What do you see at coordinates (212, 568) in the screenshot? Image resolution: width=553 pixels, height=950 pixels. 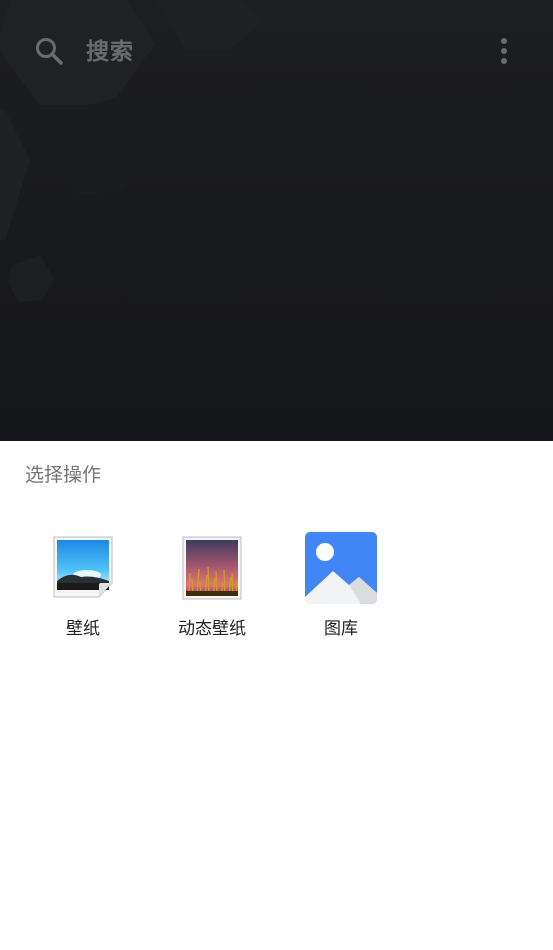 I see `live-wallpaper-app-icon` at bounding box center [212, 568].